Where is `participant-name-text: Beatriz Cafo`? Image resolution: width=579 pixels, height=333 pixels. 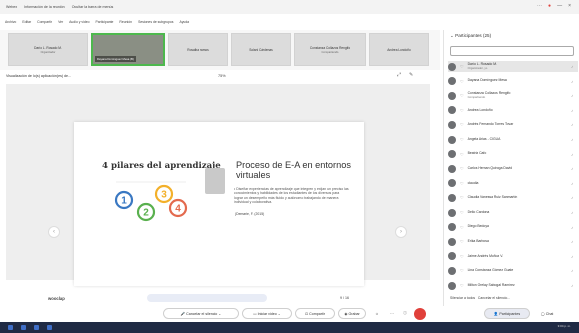 participant-name-text: Beatriz Cafo is located at coordinates (477, 153).